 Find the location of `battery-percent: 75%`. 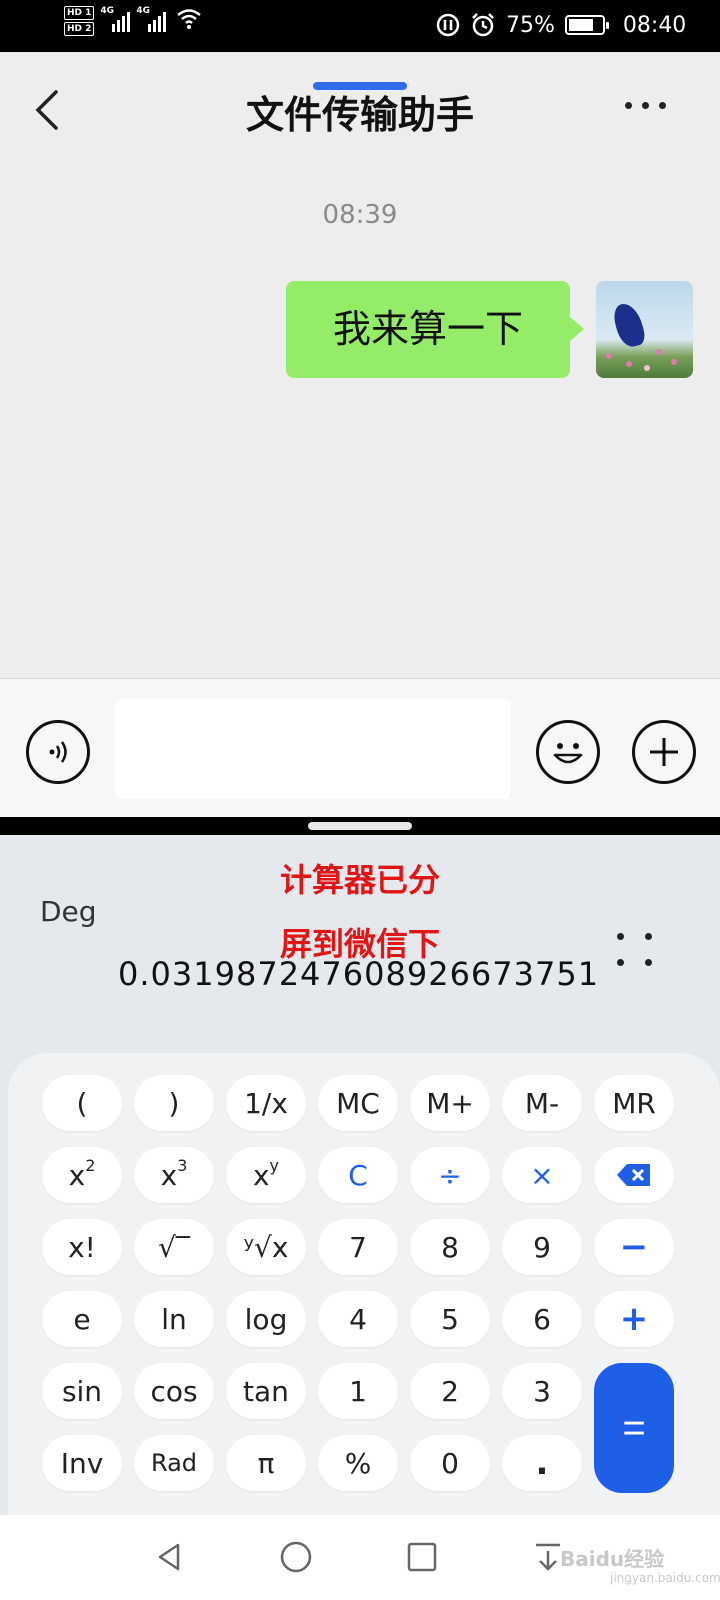

battery-percent: 75% is located at coordinates (530, 25).